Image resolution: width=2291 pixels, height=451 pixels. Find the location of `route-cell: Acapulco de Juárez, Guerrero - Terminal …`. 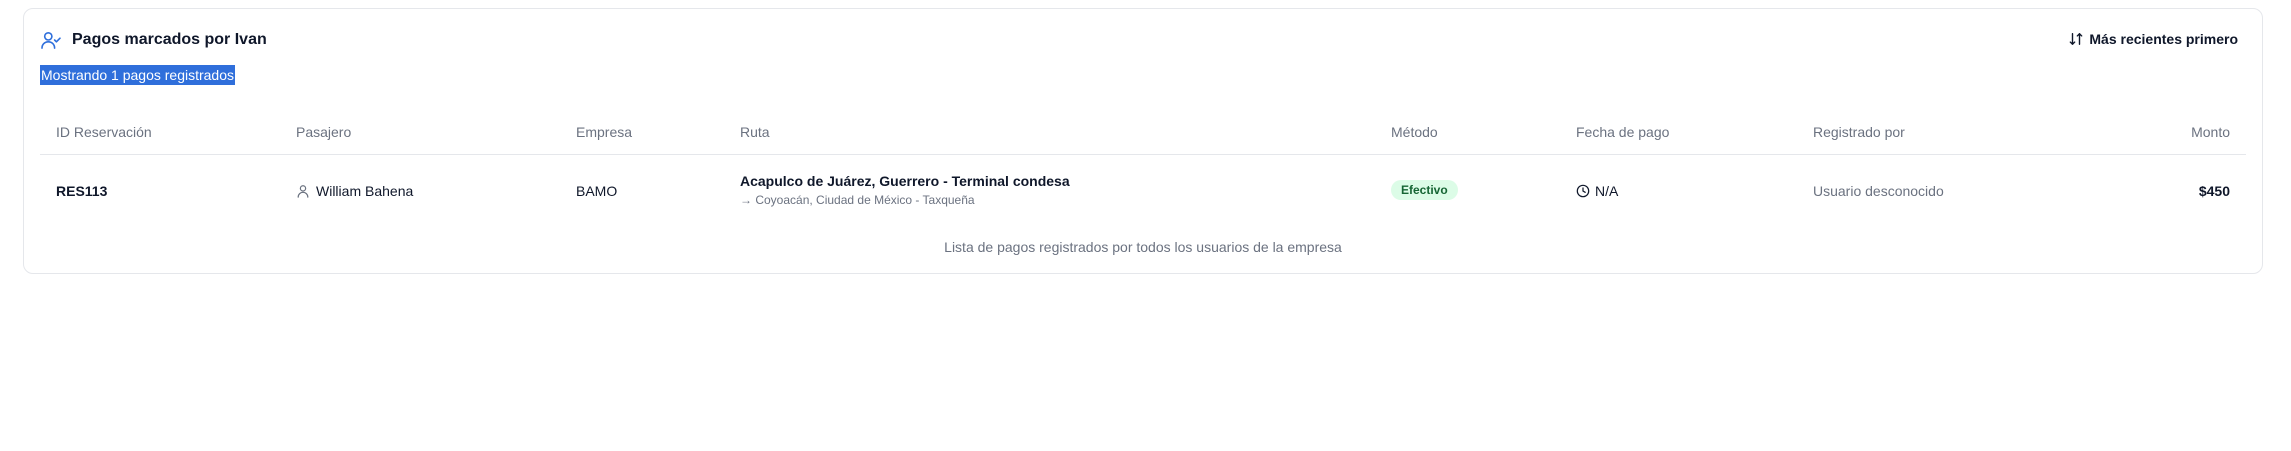

route-cell: Acapulco de Juárez, Guerrero - Terminal … is located at coordinates (905, 190).